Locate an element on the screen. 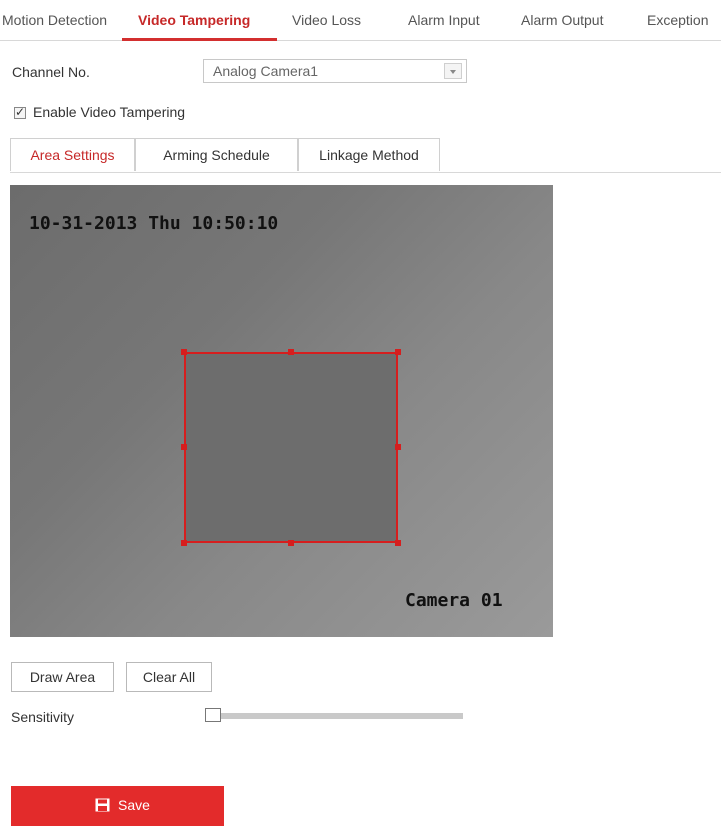  tab-linkage-method: Linkage Method is located at coordinates (369, 154).